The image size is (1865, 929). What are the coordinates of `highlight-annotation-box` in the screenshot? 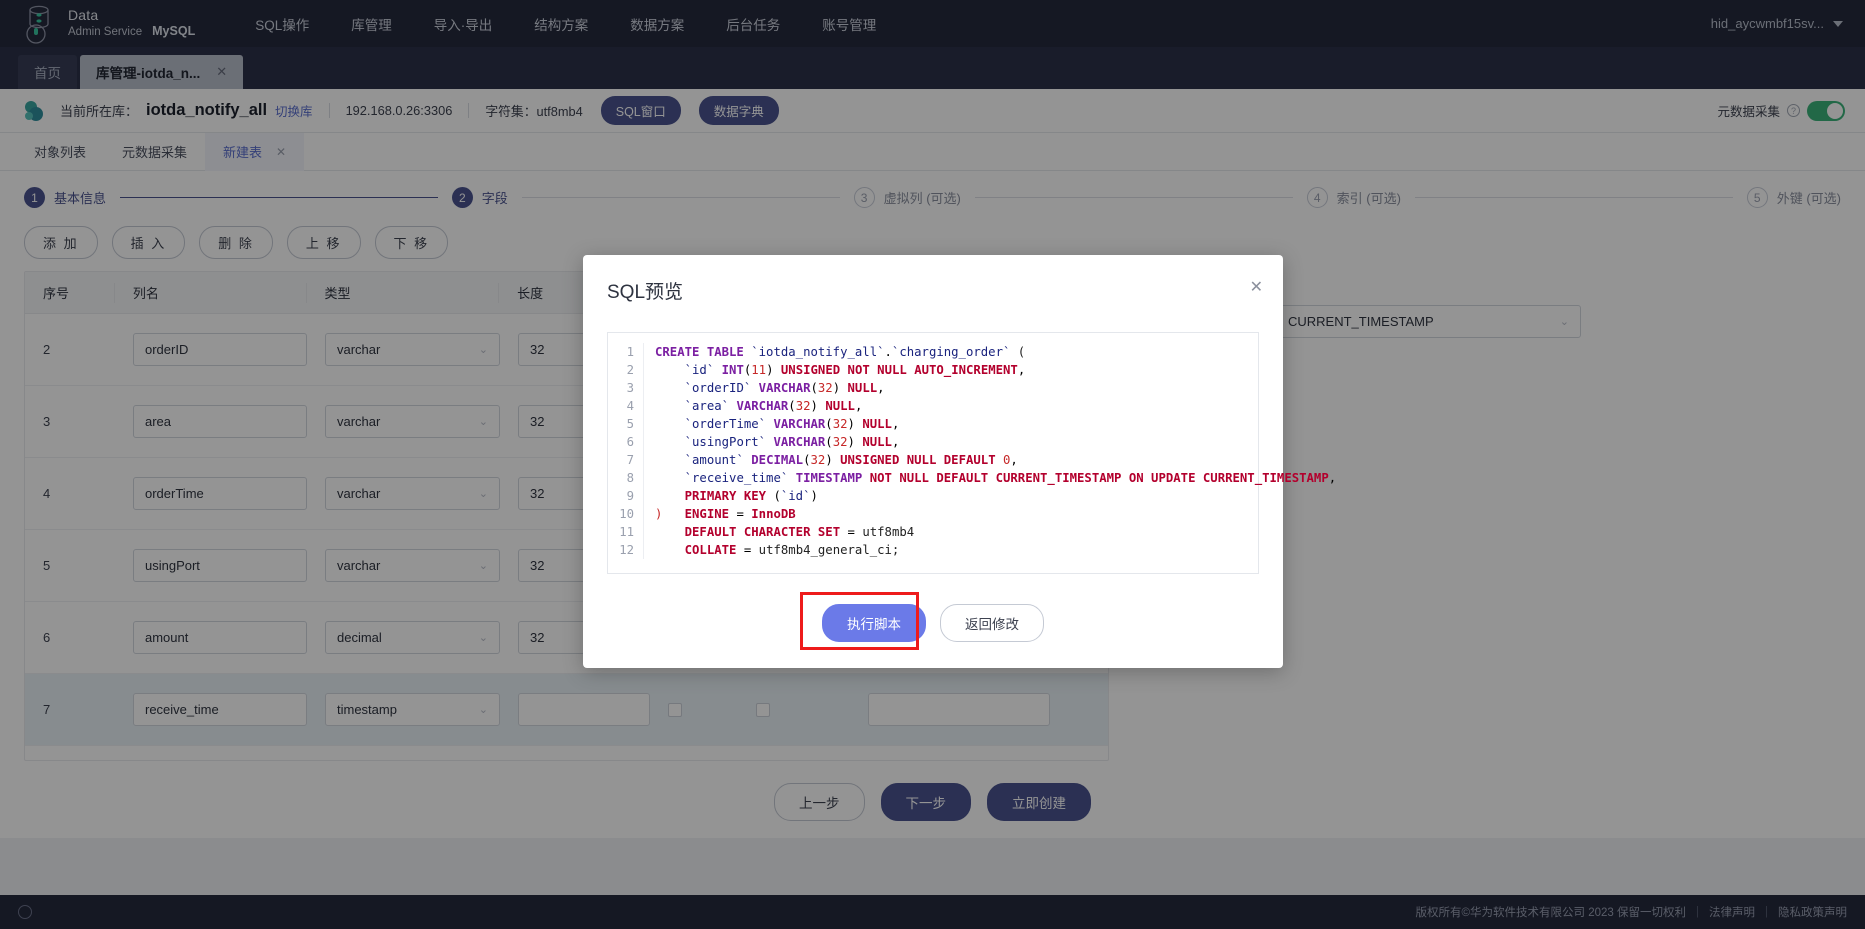 It's located at (859, 621).